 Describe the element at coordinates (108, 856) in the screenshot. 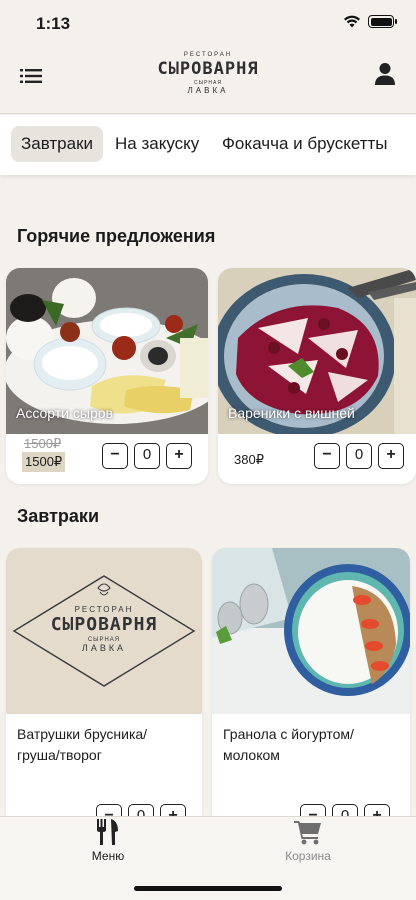

I see `bottom-tab-menu-label: Меню` at that location.